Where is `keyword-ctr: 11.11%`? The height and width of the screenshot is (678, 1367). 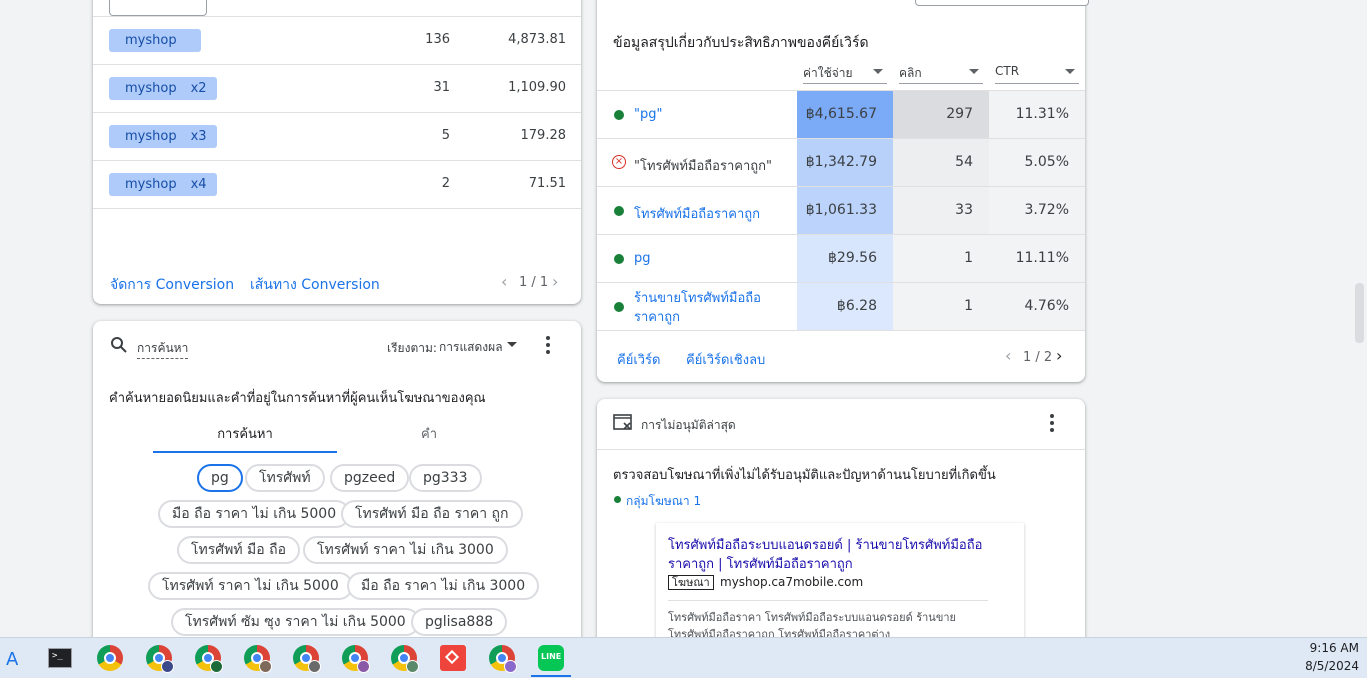
keyword-ctr: 11.11% is located at coordinates (1037, 258).